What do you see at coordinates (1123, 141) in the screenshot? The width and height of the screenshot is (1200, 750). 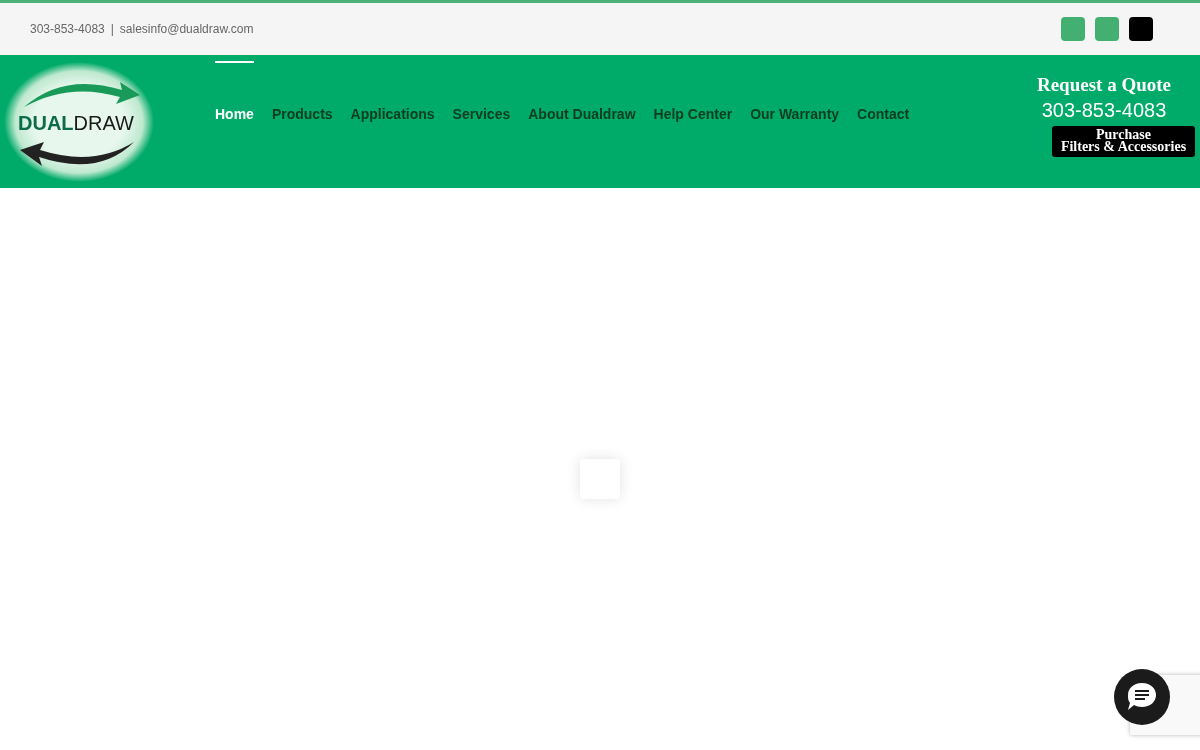 I see `purchase-button: Purchase Filters & Accessories` at bounding box center [1123, 141].